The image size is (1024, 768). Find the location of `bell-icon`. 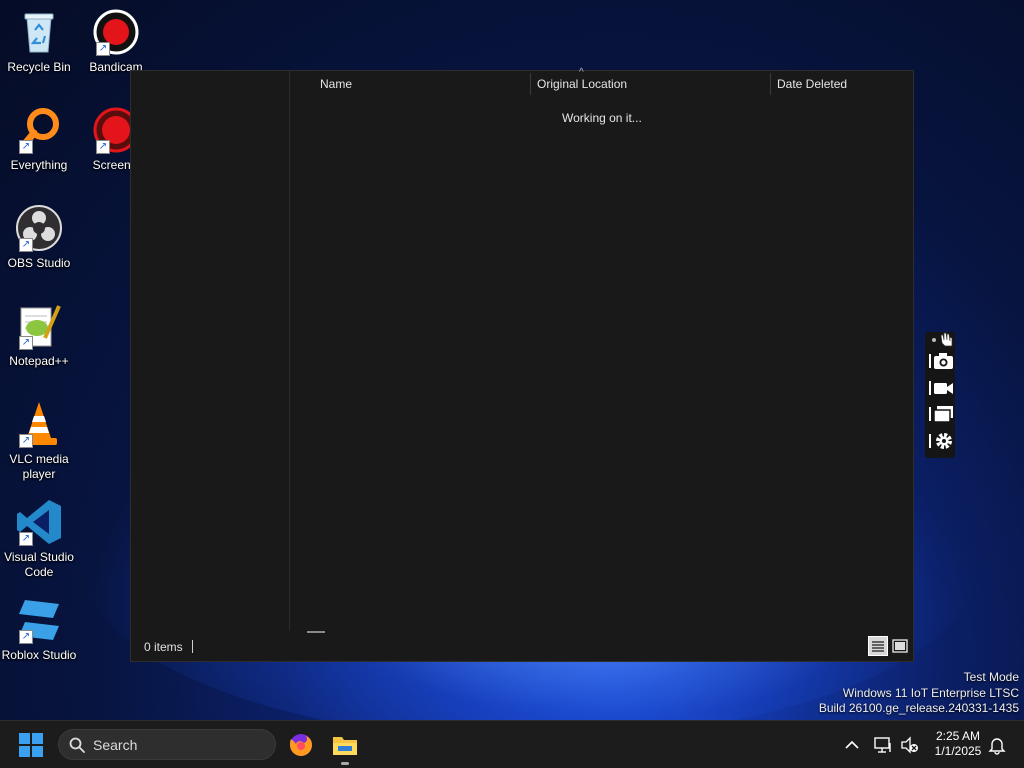

bell-icon is located at coordinates (997, 746).